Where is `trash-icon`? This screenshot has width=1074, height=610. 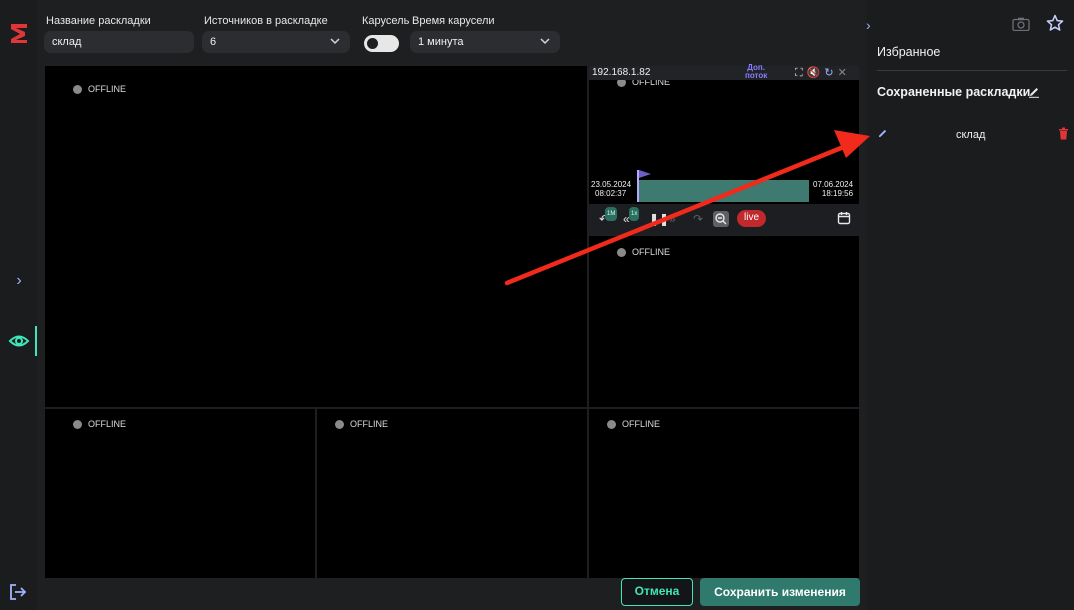 trash-icon is located at coordinates (1063, 133).